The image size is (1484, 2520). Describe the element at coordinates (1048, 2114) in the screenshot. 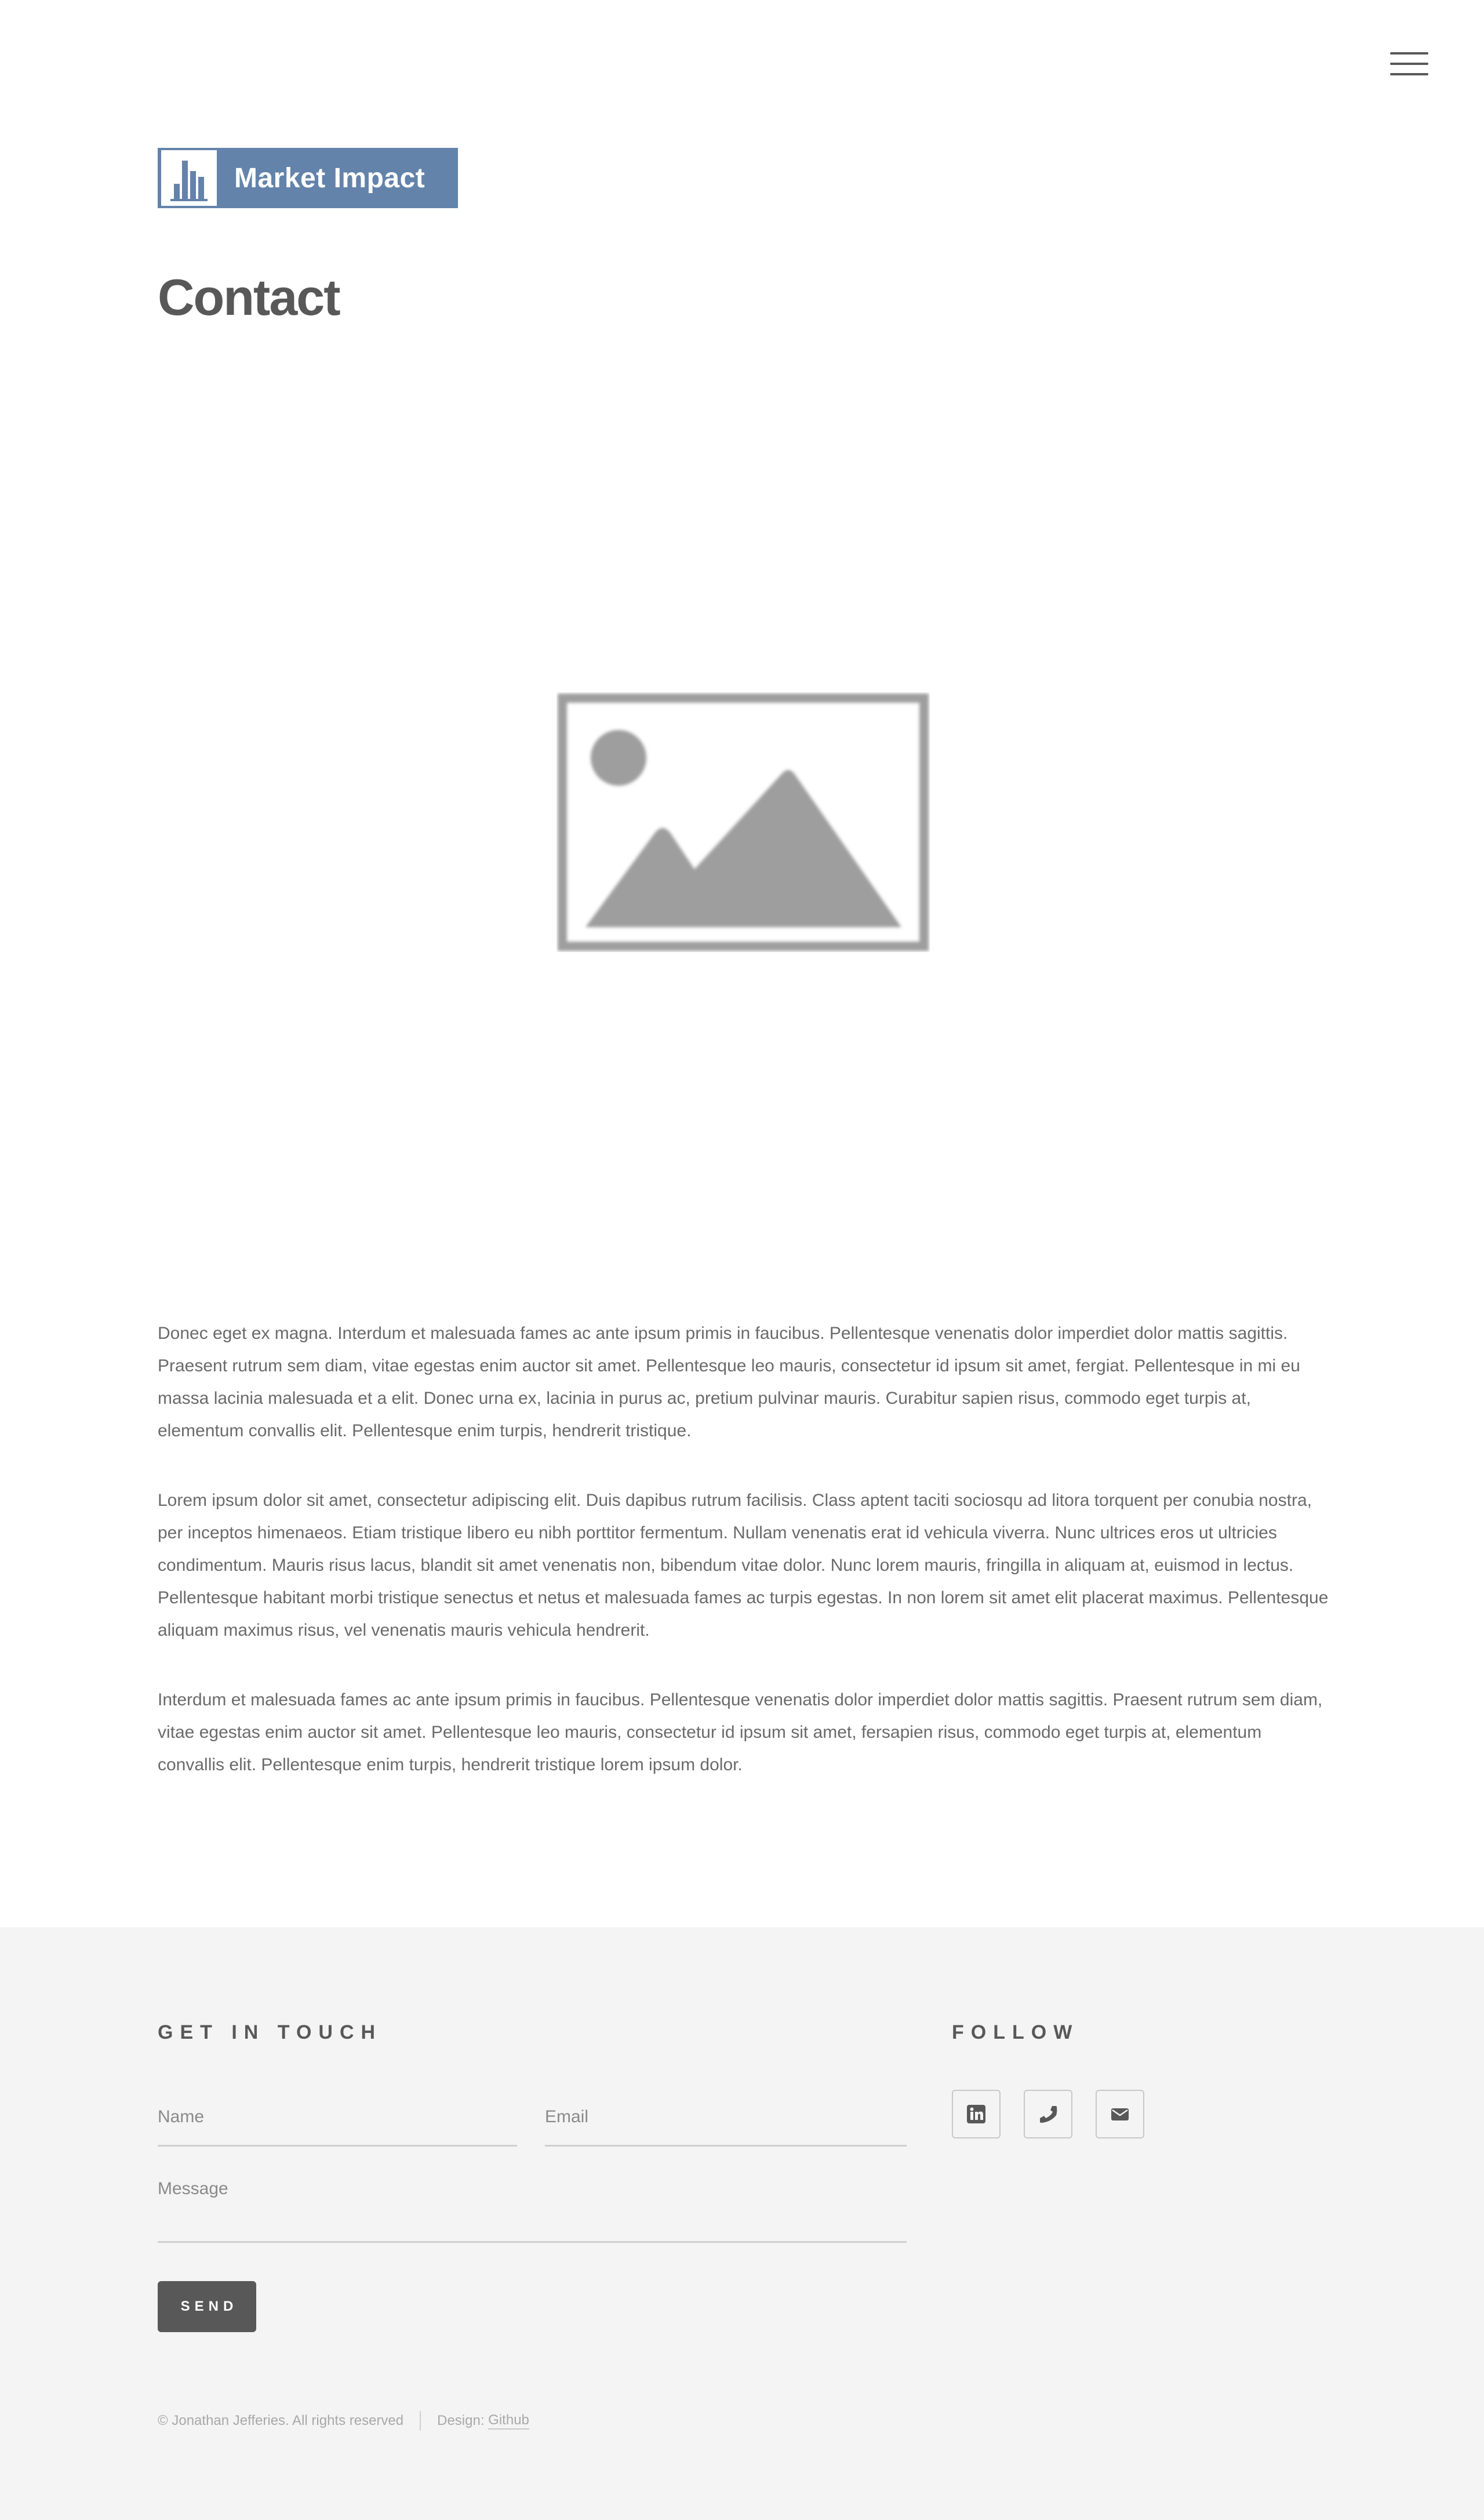

I see `phone-icon` at that location.